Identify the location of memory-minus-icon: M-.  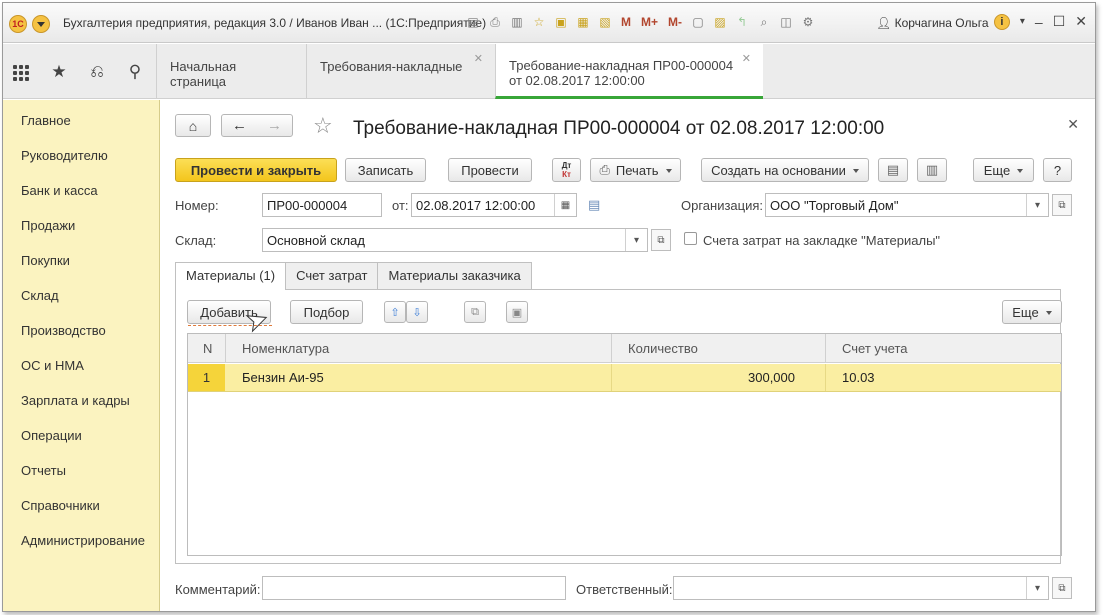
(675, 22).